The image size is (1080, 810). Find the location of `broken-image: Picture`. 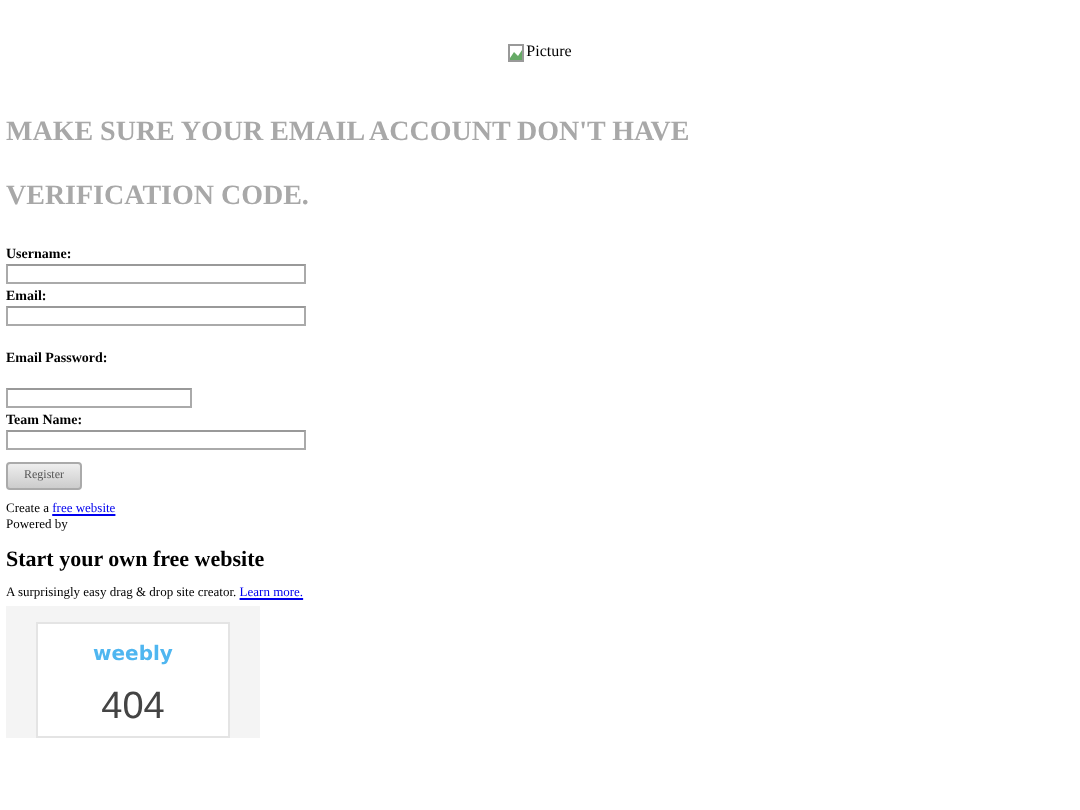

broken-image: Picture is located at coordinates (540, 52).